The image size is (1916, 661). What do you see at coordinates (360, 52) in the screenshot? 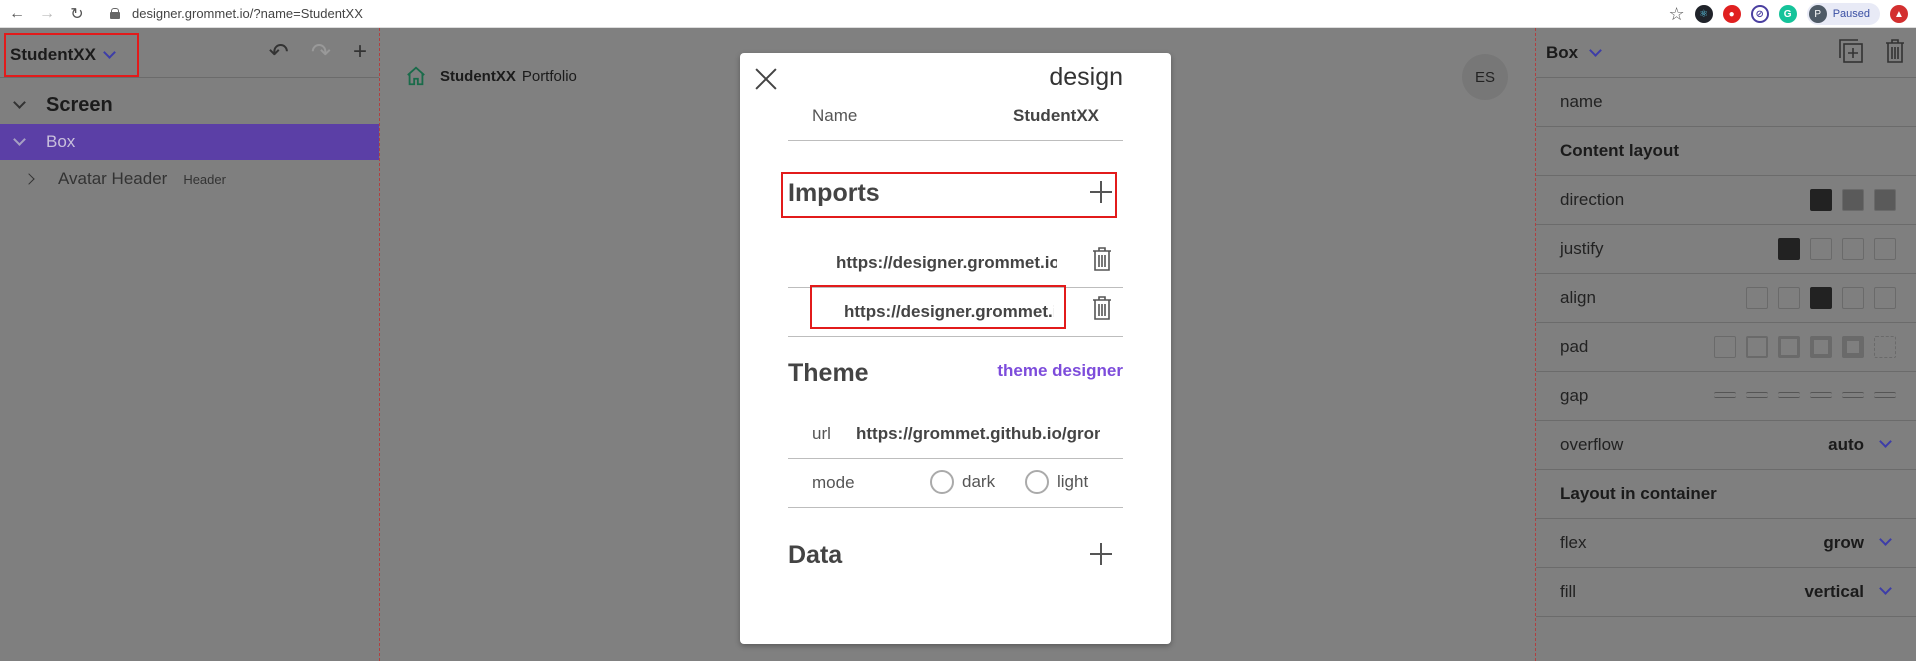
I see `add-icon: +` at bounding box center [360, 52].